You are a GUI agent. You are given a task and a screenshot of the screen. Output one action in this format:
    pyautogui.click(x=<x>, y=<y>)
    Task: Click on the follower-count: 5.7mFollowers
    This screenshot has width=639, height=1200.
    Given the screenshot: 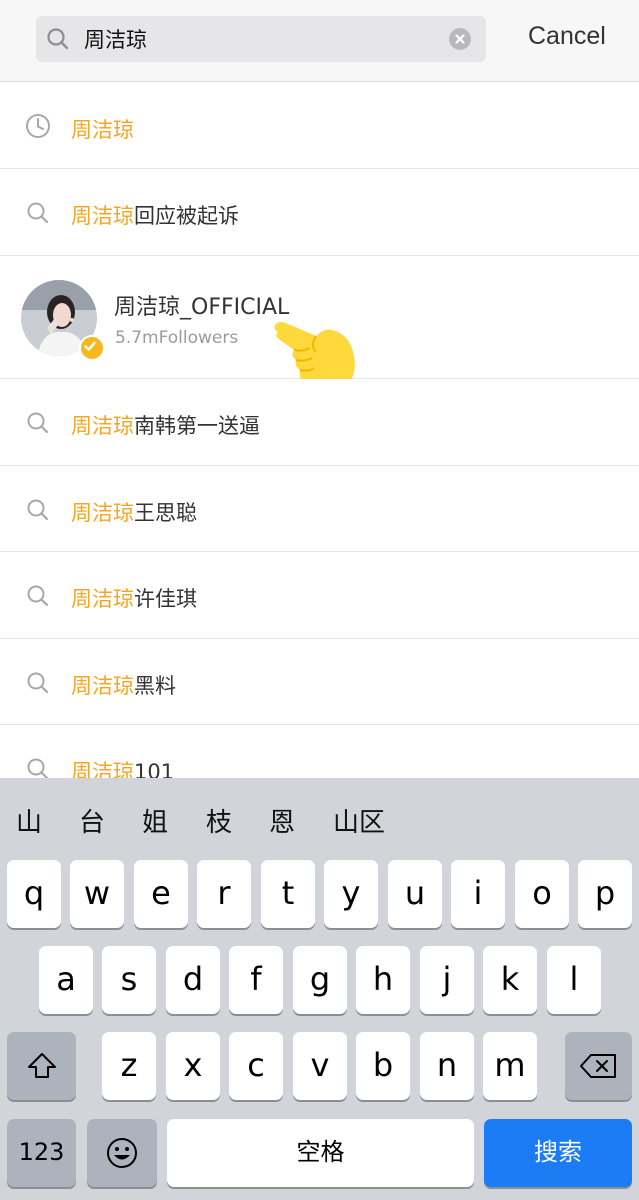 What is the action you would take?
    pyautogui.click(x=177, y=338)
    